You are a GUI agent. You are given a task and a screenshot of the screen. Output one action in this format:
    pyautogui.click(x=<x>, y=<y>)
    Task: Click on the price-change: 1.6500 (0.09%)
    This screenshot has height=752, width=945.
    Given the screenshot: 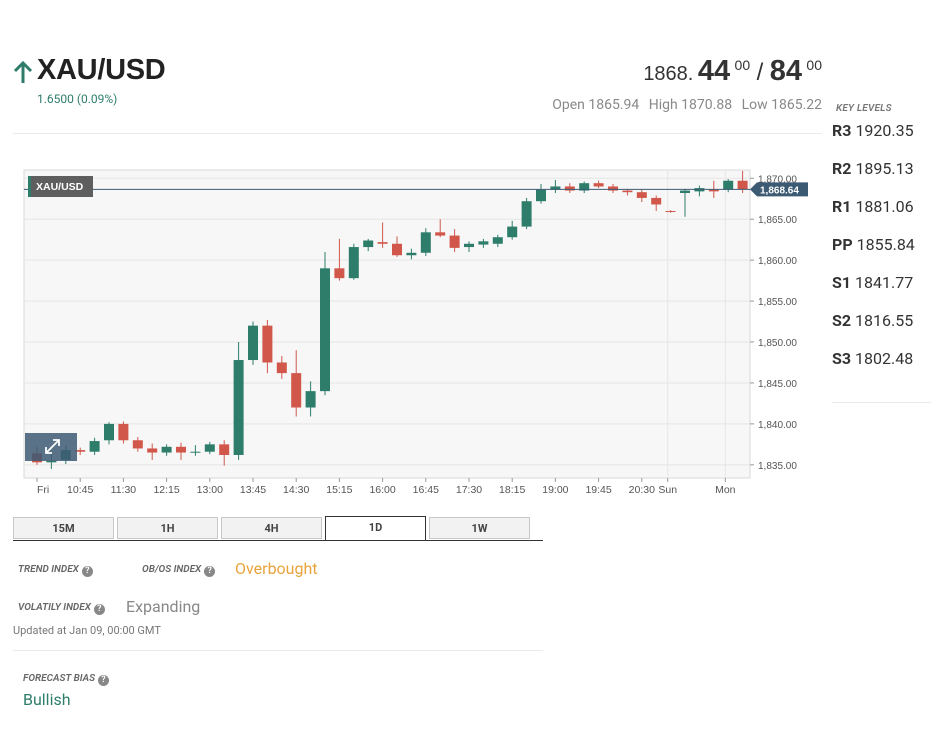 What is the action you would take?
    pyautogui.click(x=77, y=99)
    